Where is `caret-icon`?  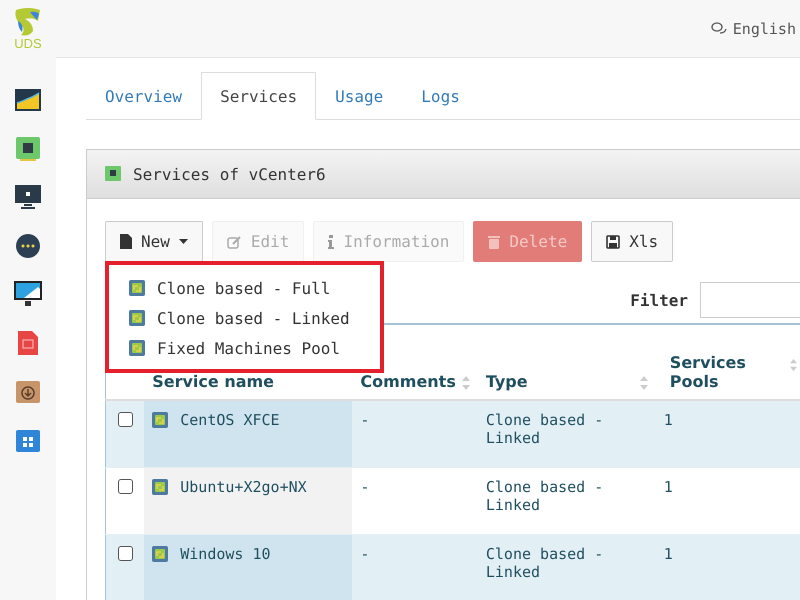
caret-icon is located at coordinates (183, 241).